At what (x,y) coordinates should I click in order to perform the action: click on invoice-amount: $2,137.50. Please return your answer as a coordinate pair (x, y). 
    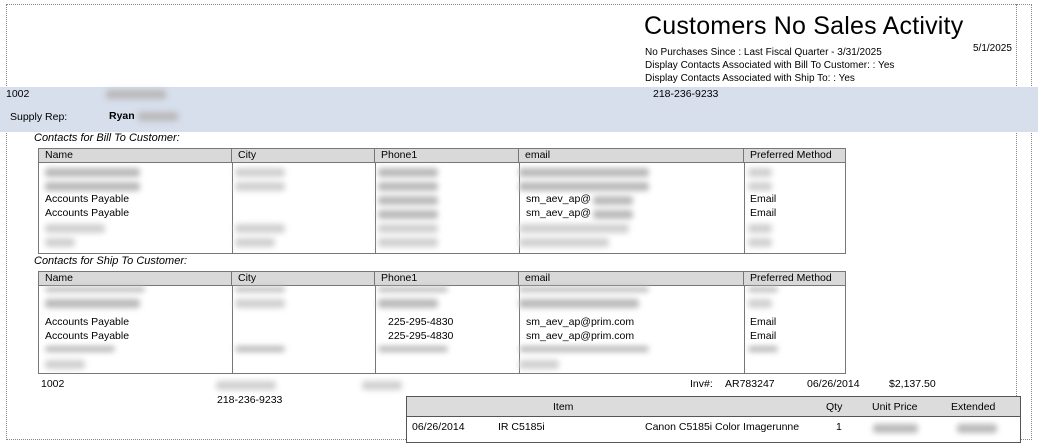
    Looking at the image, I should click on (912, 384).